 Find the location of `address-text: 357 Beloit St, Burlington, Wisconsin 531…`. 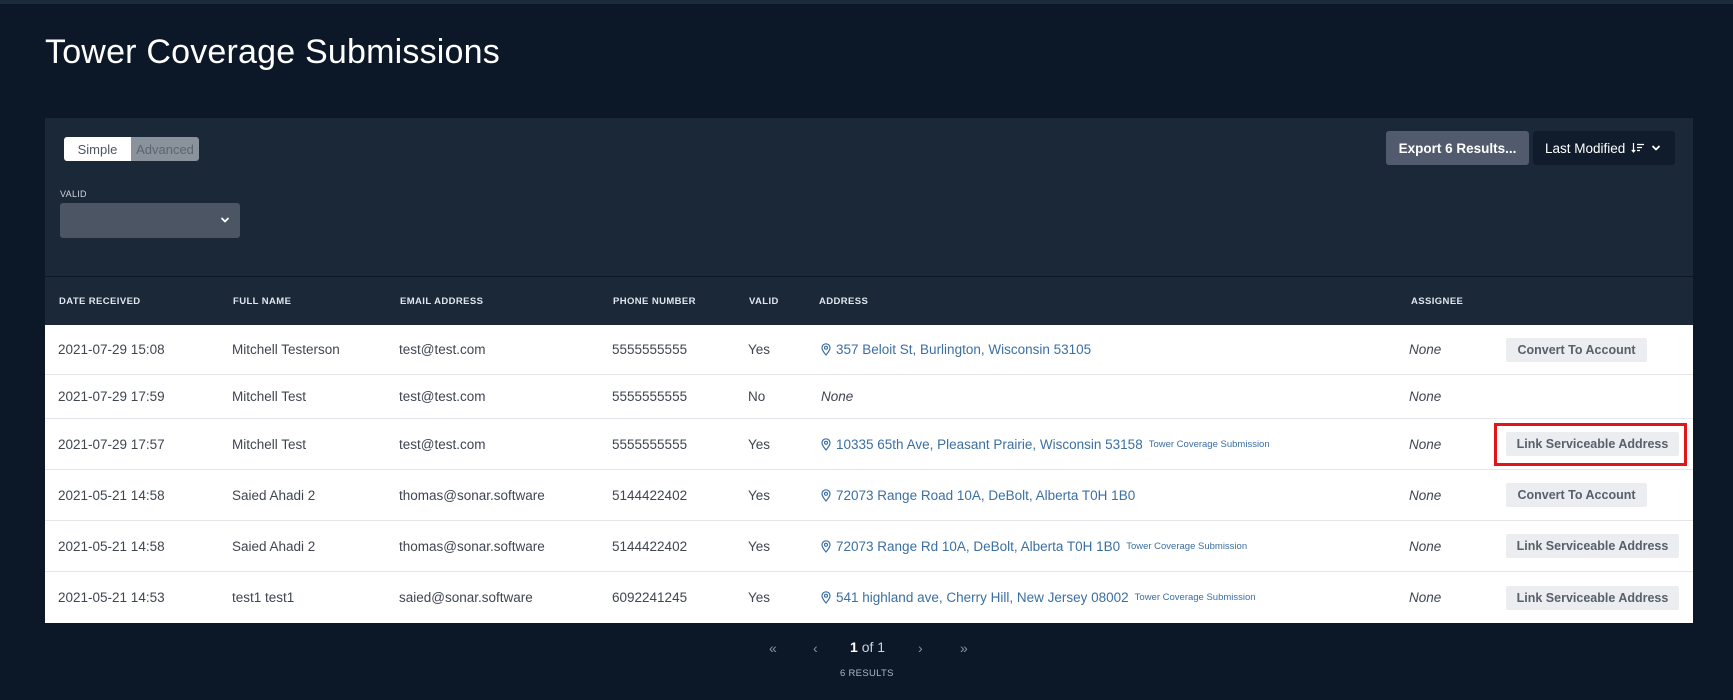

address-text: 357 Beloit St, Burlington, Wisconsin 531… is located at coordinates (964, 349).